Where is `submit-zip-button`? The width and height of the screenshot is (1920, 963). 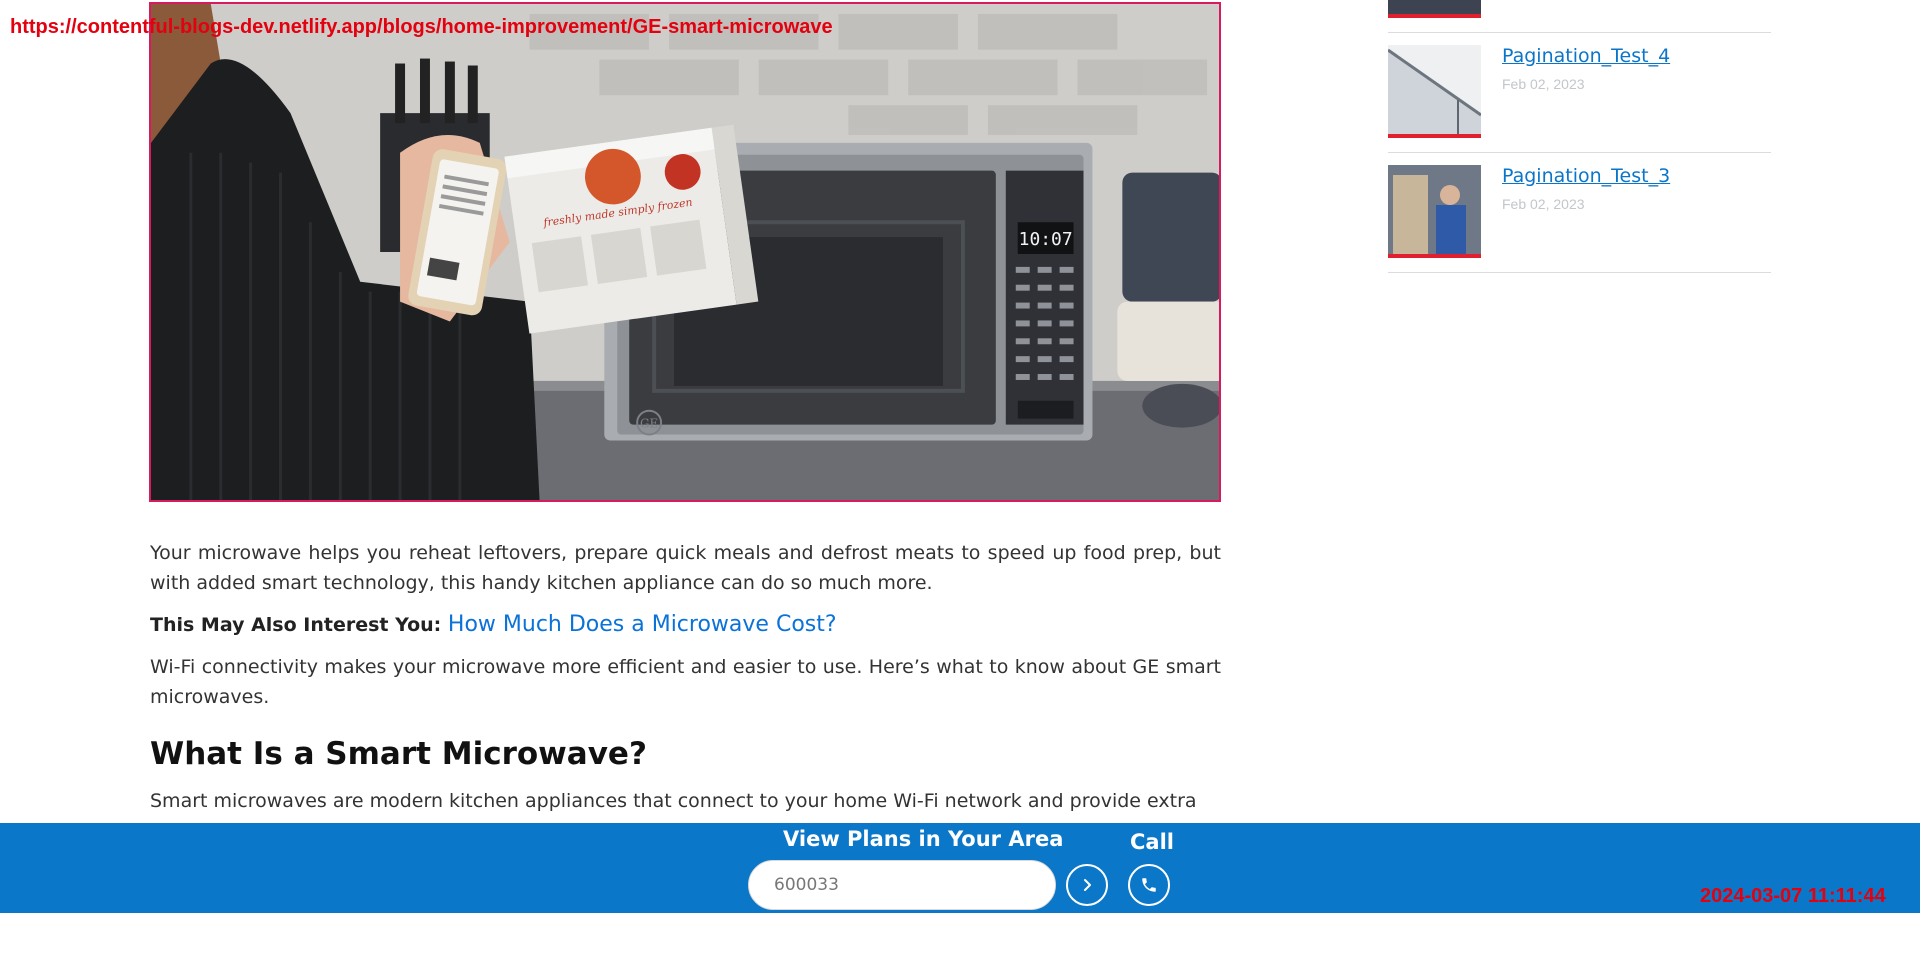 submit-zip-button is located at coordinates (1087, 885).